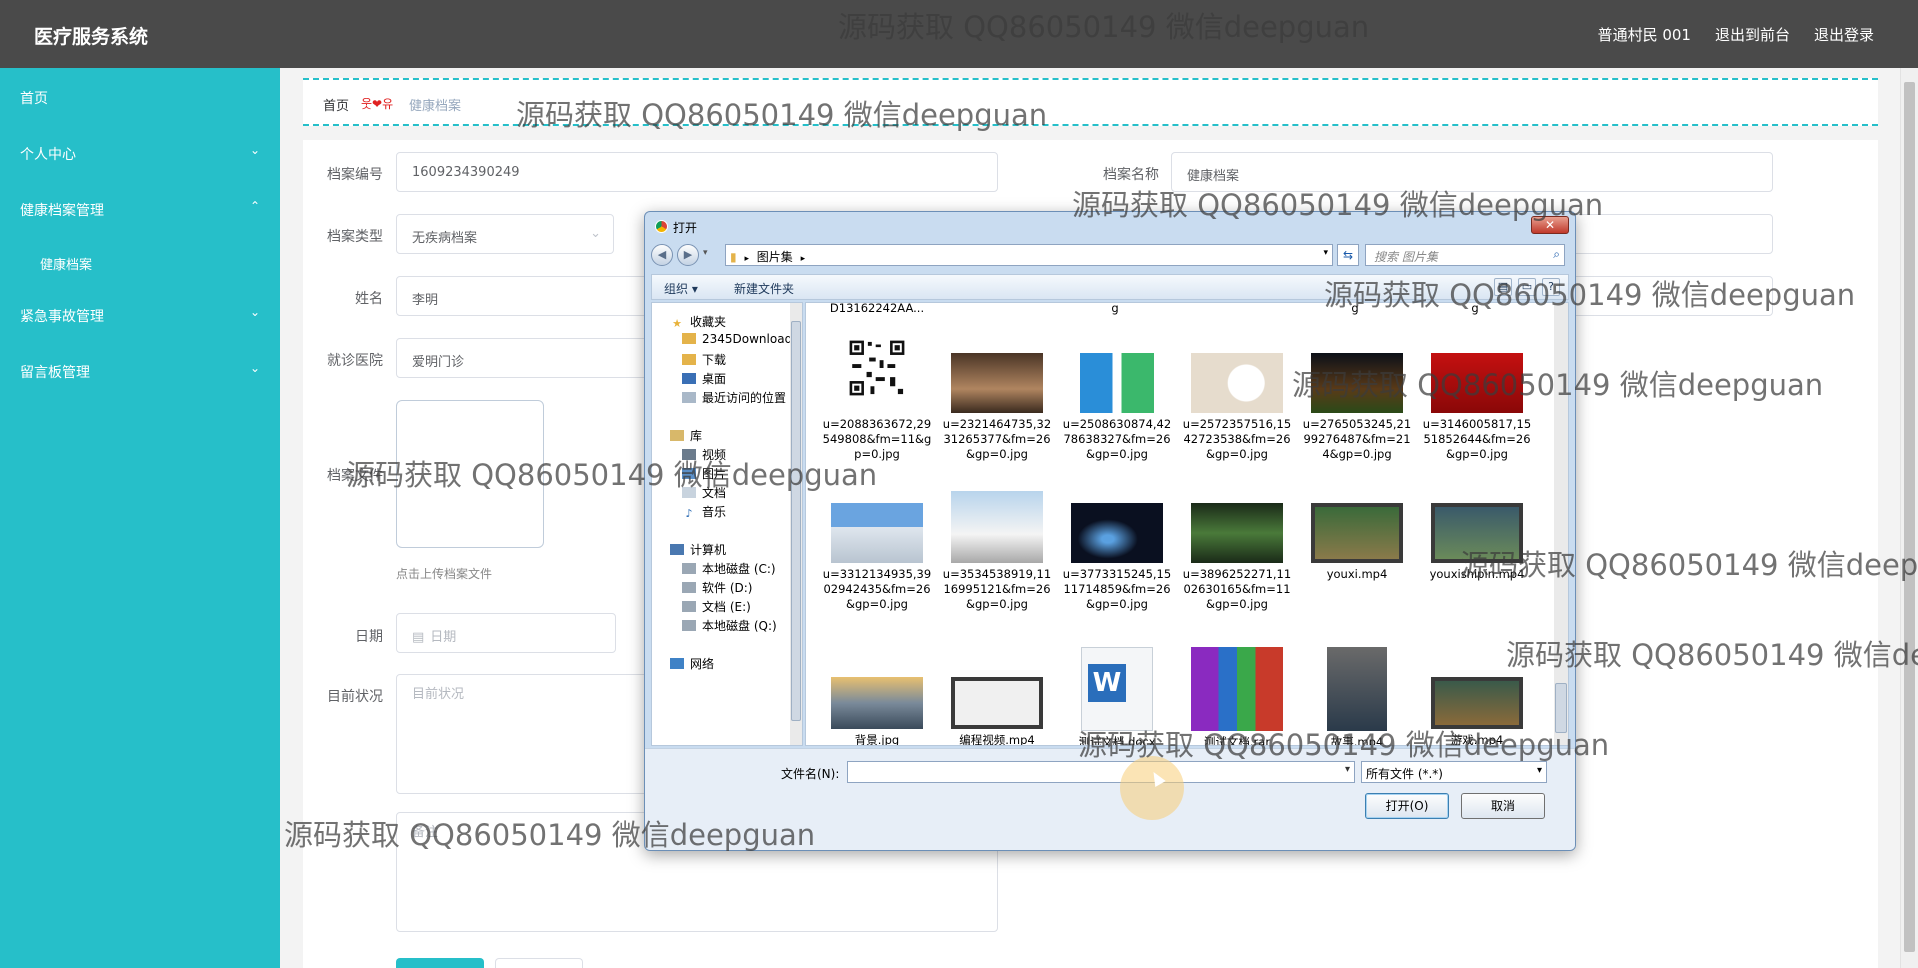 This screenshot has width=1918, height=968. I want to click on nav-drive-e: 文档 (E:), so click(716, 606).